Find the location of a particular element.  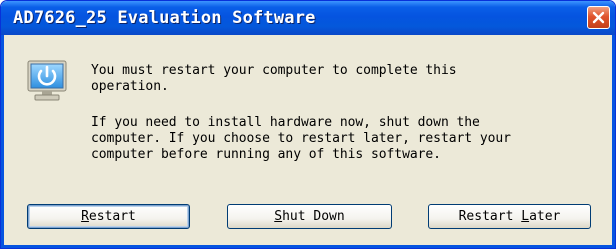

shut-down-label: hut Down is located at coordinates (313, 216).